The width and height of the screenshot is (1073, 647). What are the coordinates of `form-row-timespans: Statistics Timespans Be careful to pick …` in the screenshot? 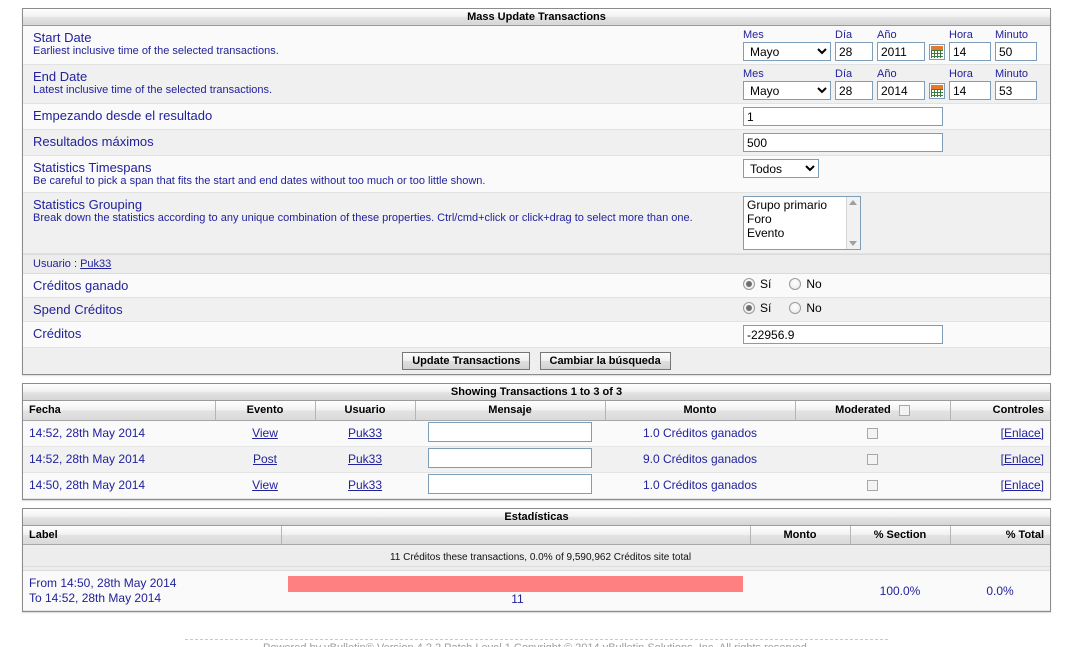 It's located at (536, 174).